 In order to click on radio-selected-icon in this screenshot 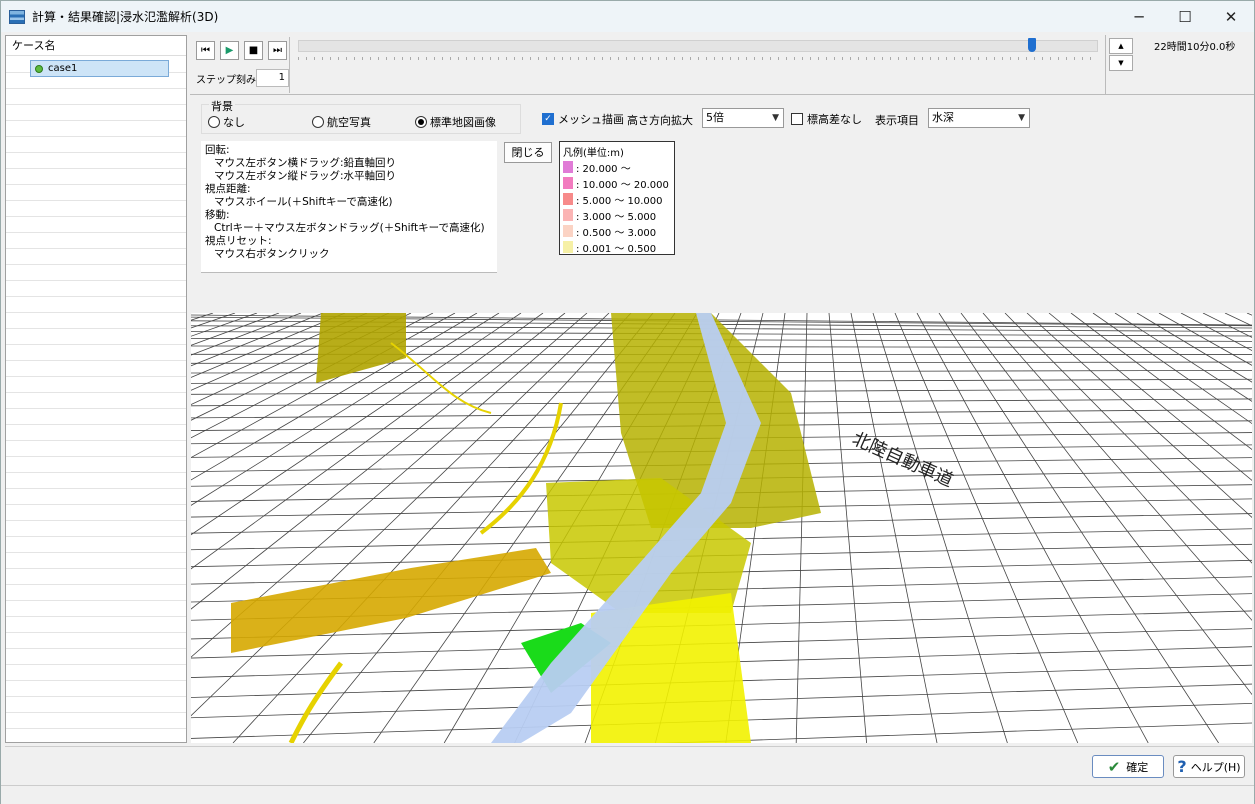, I will do `click(421, 122)`.